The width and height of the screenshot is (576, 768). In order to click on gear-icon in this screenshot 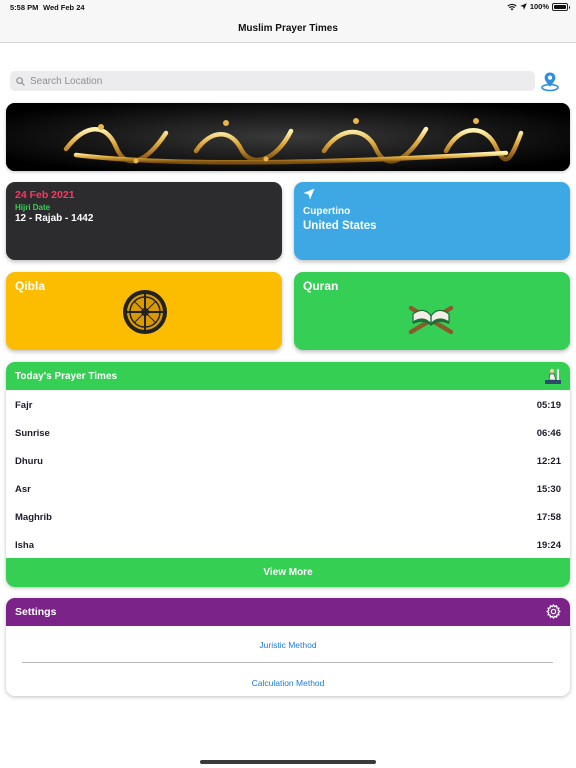, I will do `click(553, 611)`.